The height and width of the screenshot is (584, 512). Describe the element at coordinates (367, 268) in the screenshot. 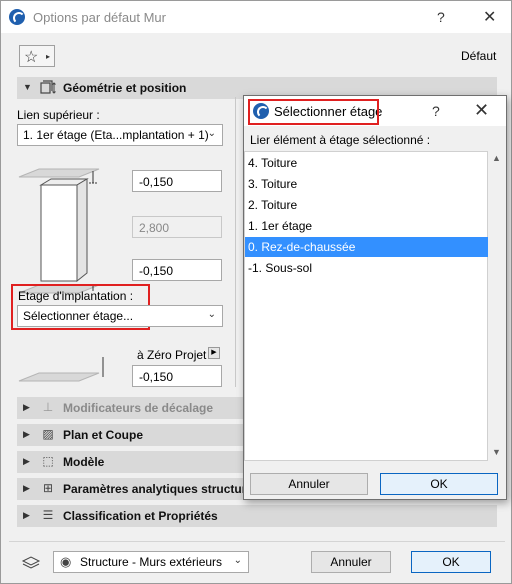

I see `list-item: -1. Sous-sol` at that location.